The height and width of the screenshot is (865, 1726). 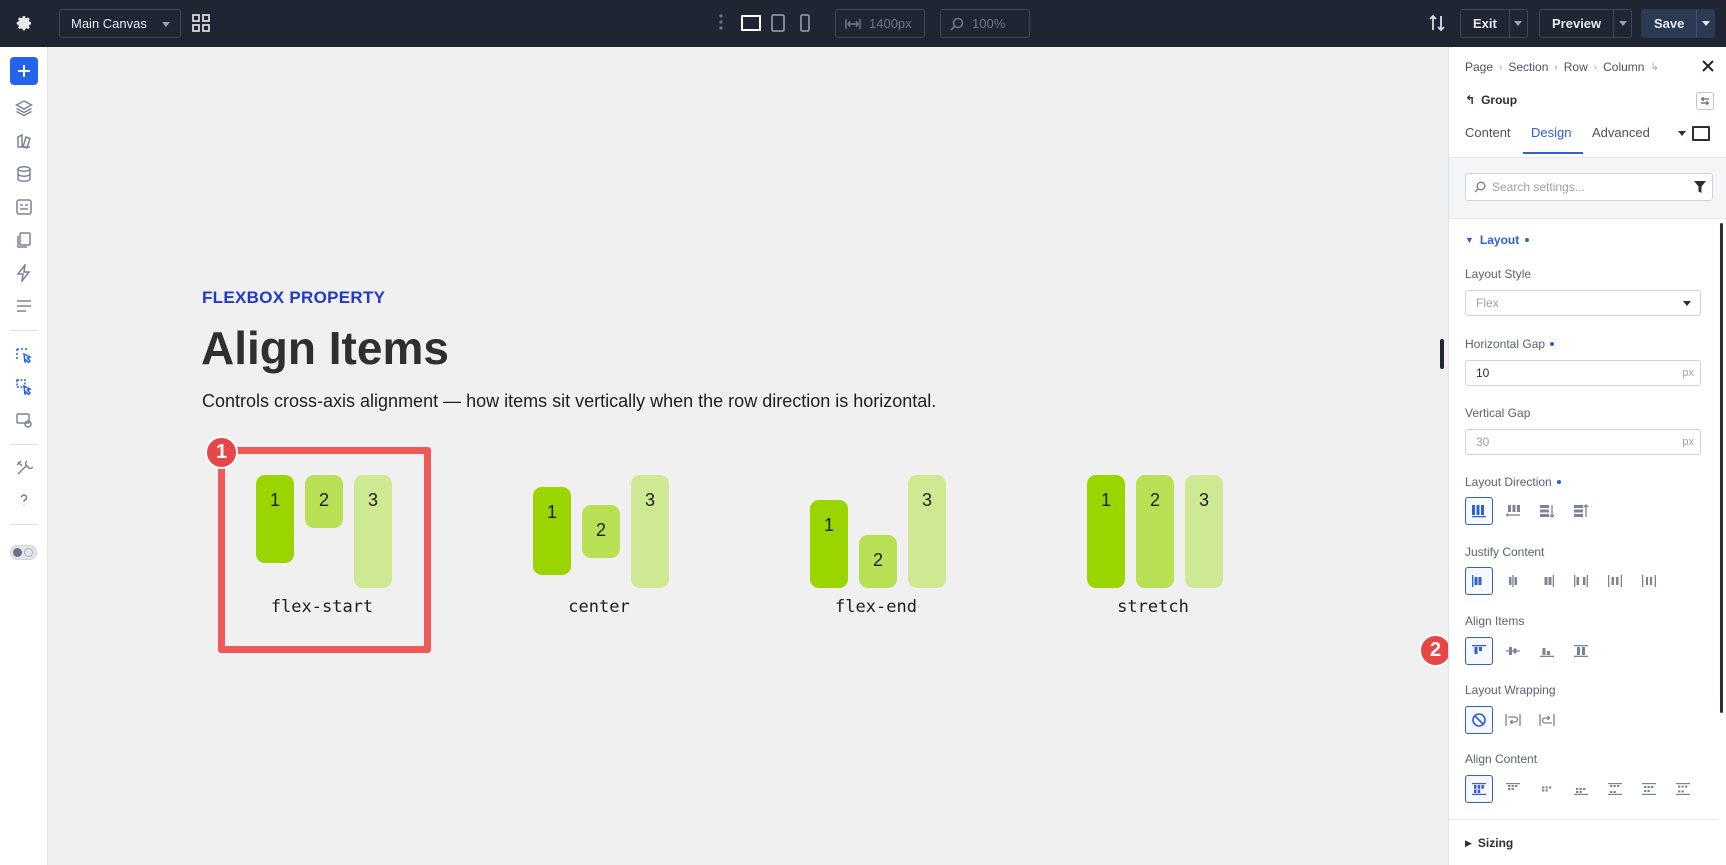 I want to click on direction-column-reverse-icon, so click(x=1581, y=511).